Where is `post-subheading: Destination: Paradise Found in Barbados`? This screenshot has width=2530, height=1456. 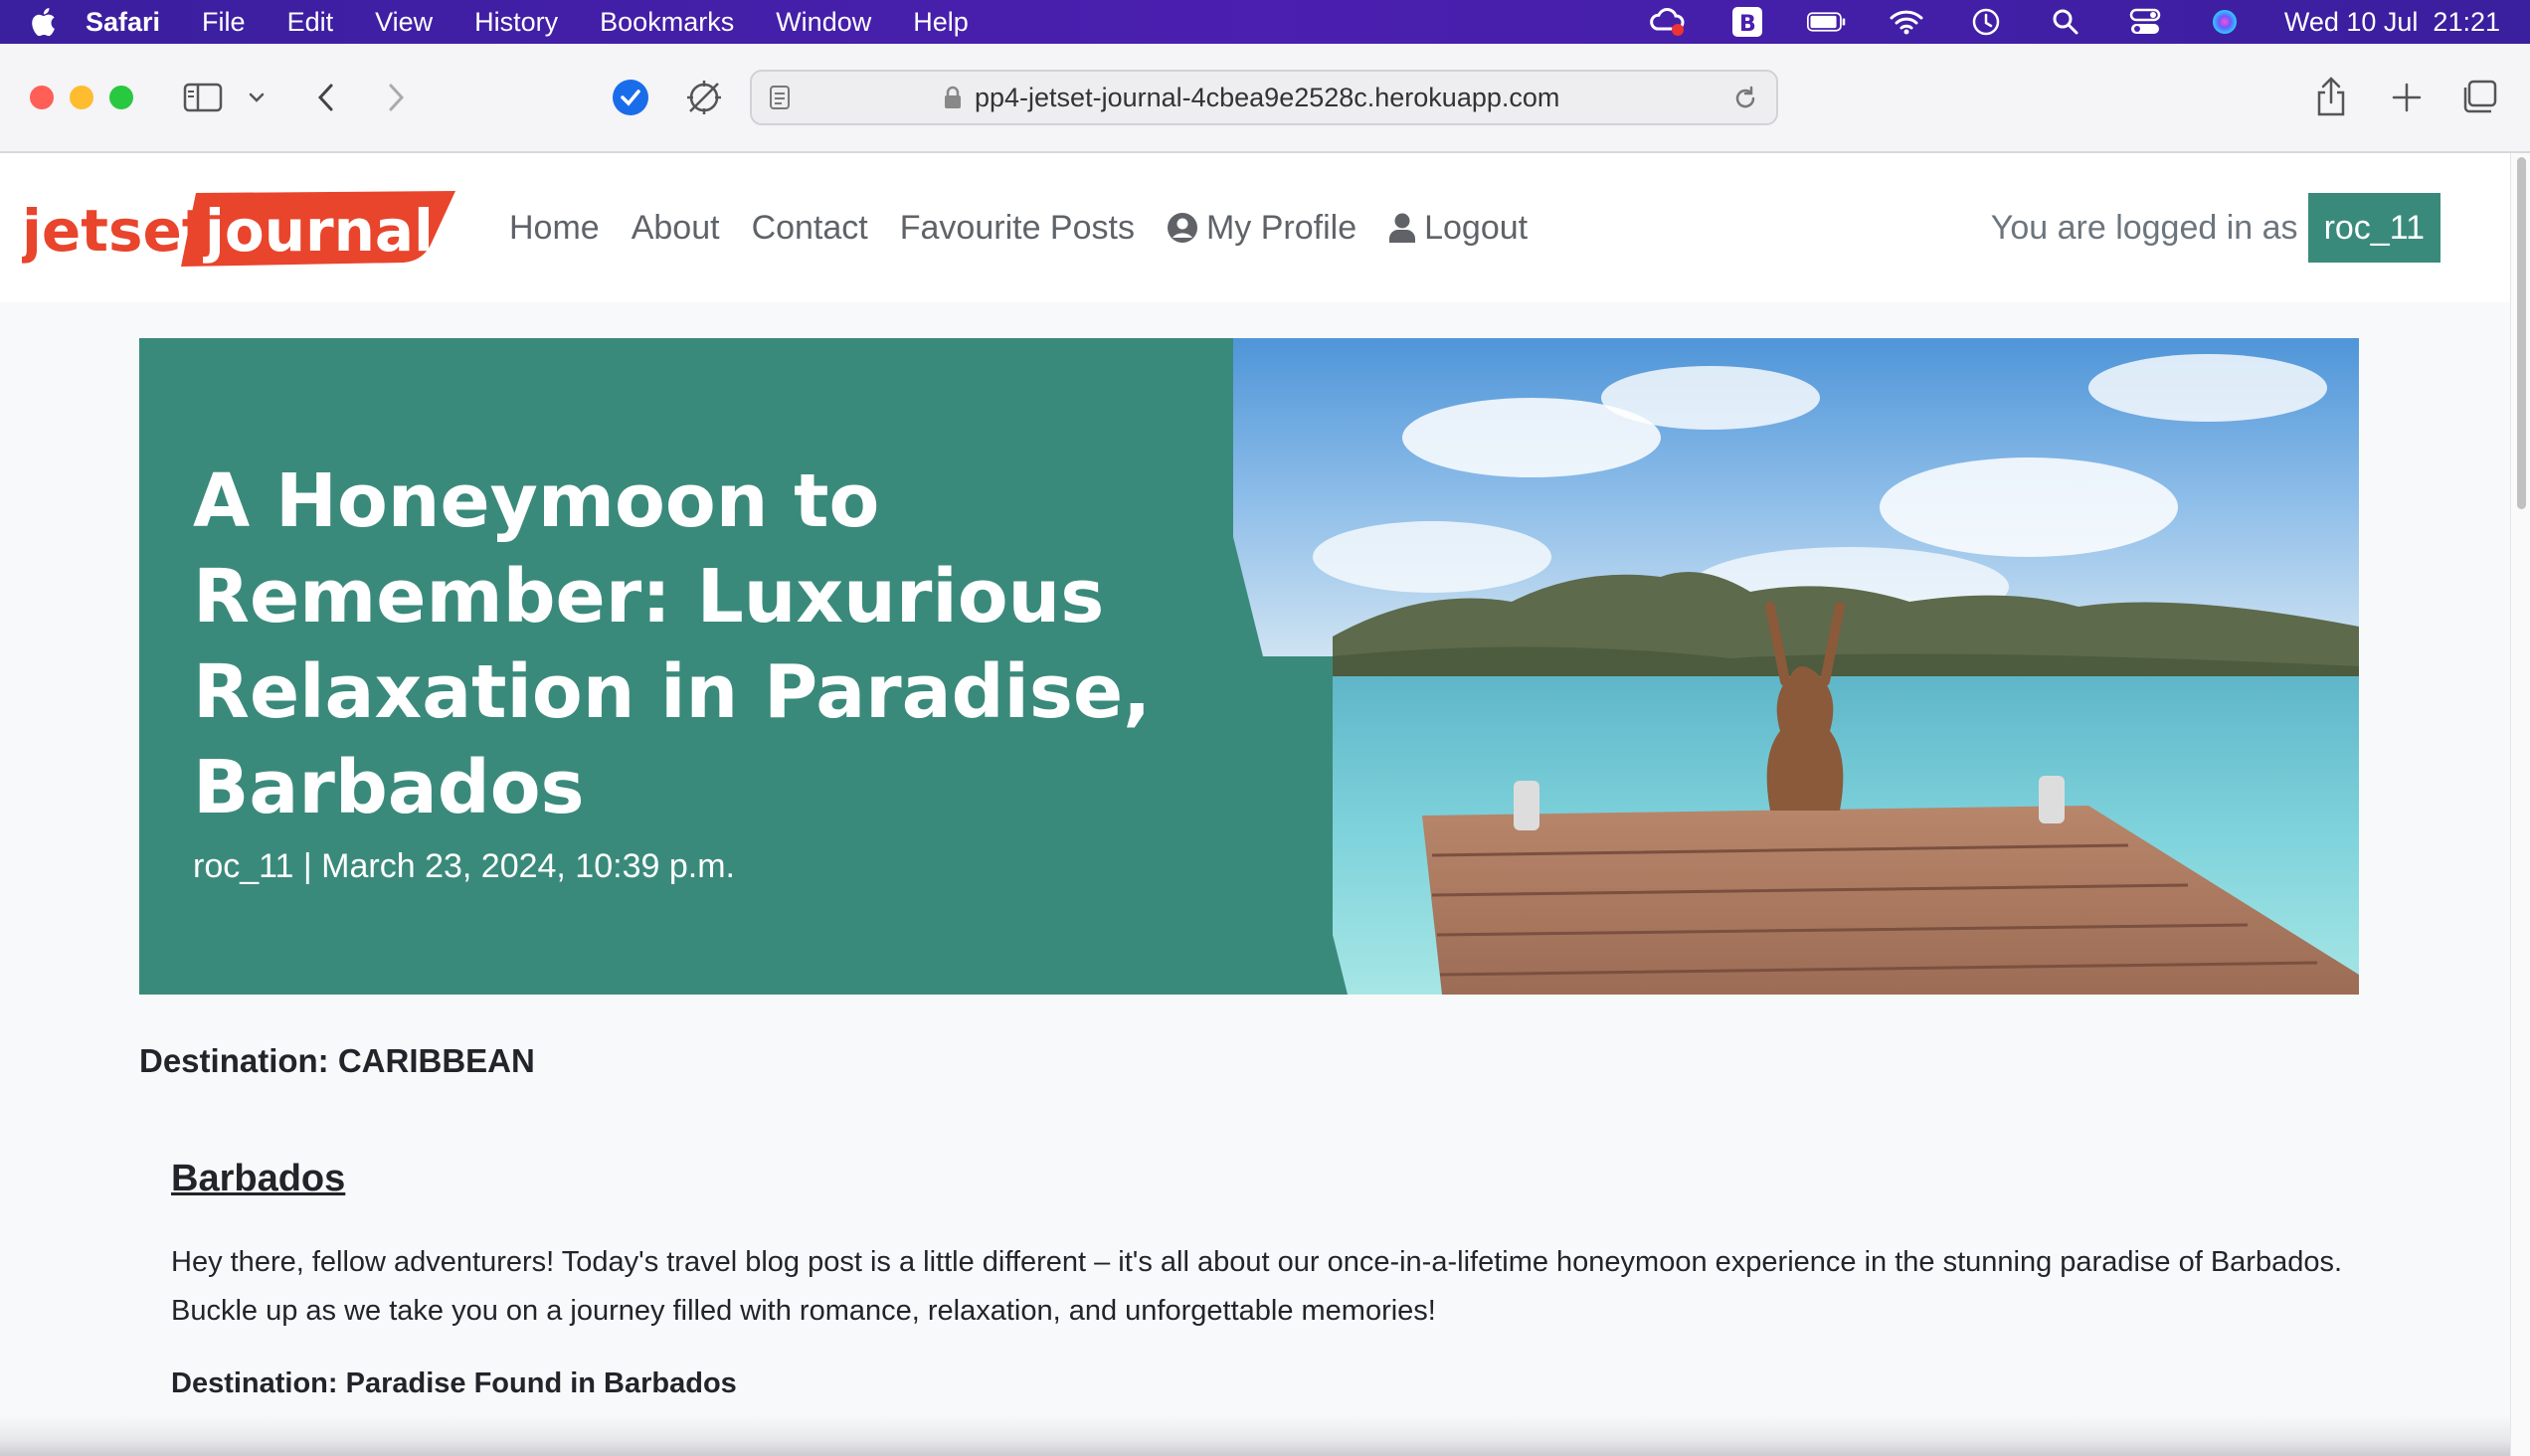
post-subheading: Destination: Paradise Found in Barbados is located at coordinates (454, 1383).